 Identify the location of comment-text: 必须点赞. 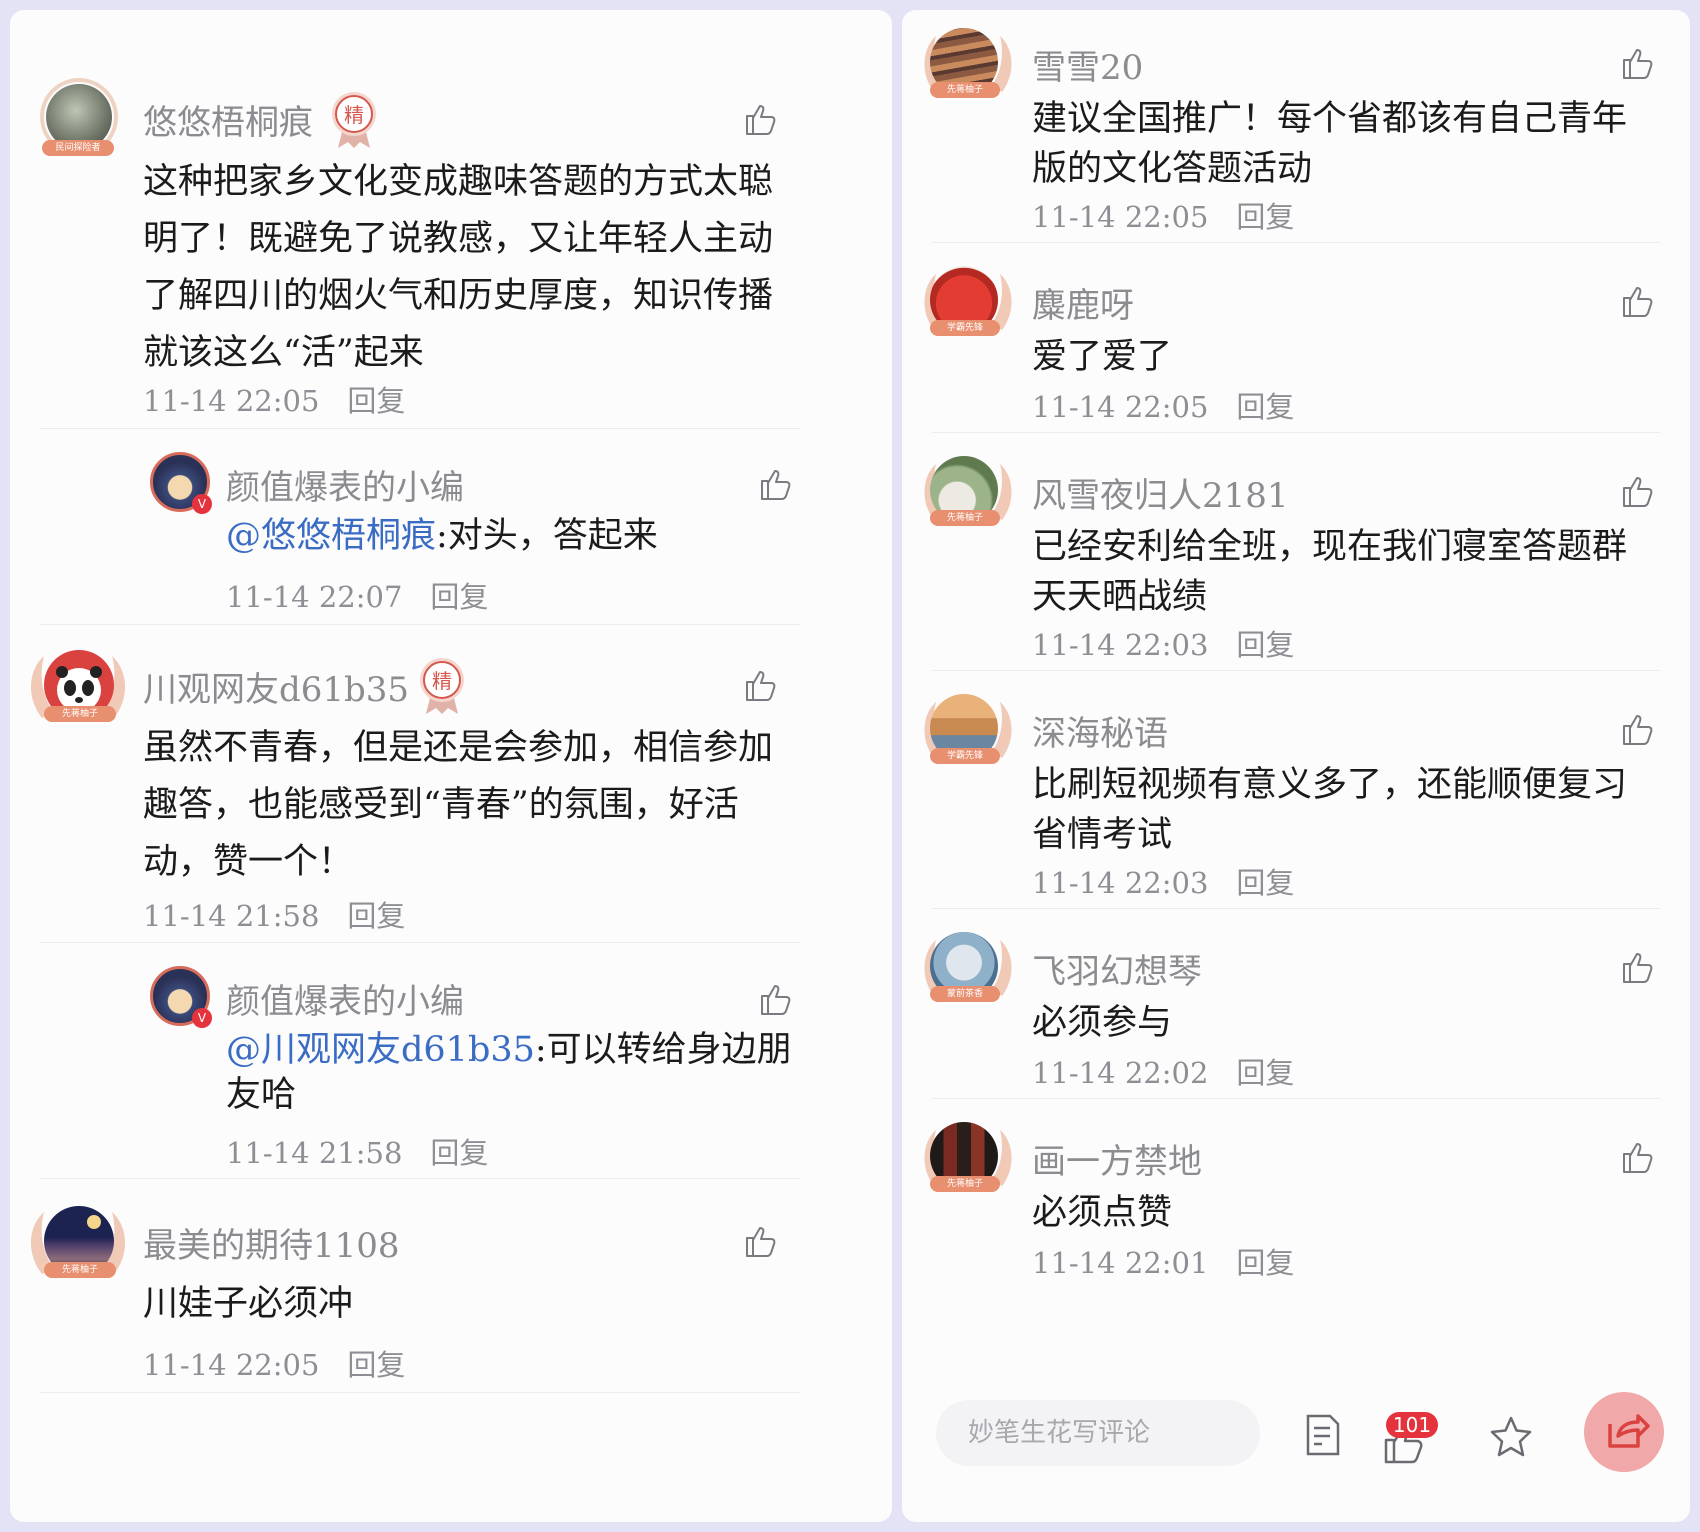
(1102, 1213).